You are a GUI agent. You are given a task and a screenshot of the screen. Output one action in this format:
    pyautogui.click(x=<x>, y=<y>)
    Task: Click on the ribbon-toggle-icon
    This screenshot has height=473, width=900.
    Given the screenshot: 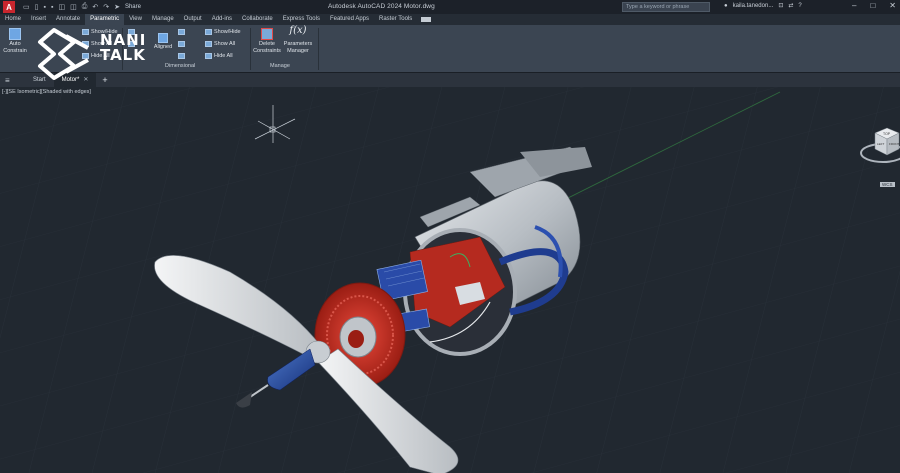 What is the action you would take?
    pyautogui.click(x=426, y=19)
    